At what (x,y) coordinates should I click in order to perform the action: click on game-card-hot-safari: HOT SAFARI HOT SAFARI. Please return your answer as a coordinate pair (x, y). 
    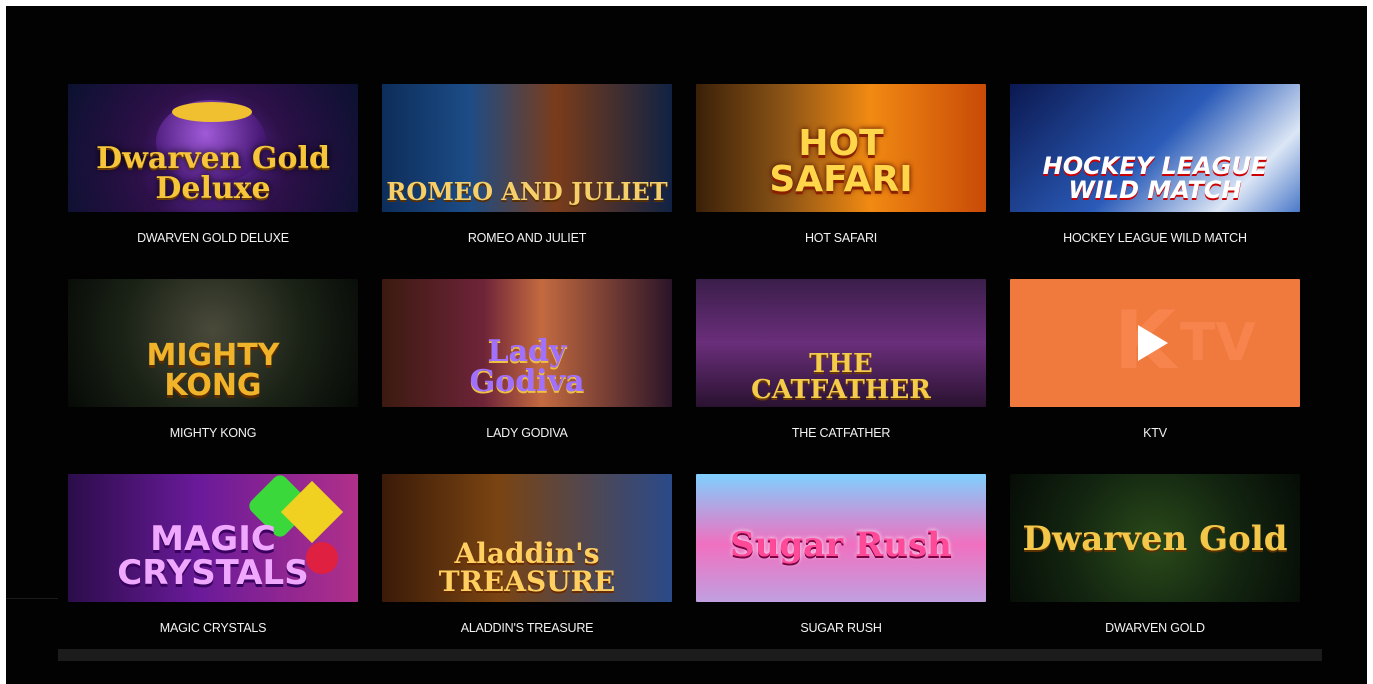
    Looking at the image, I should click on (841, 181).